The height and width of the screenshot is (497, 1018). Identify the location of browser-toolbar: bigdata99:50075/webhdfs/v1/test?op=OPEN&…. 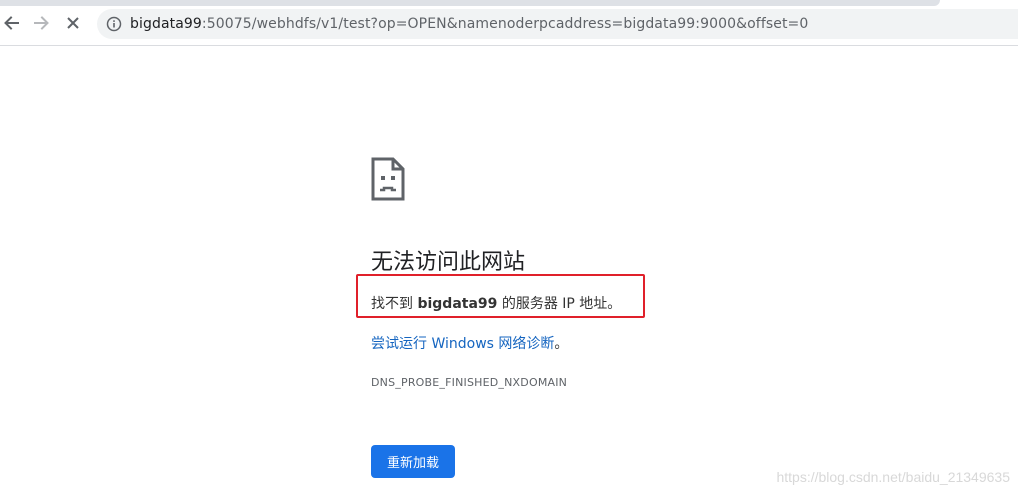
(509, 23).